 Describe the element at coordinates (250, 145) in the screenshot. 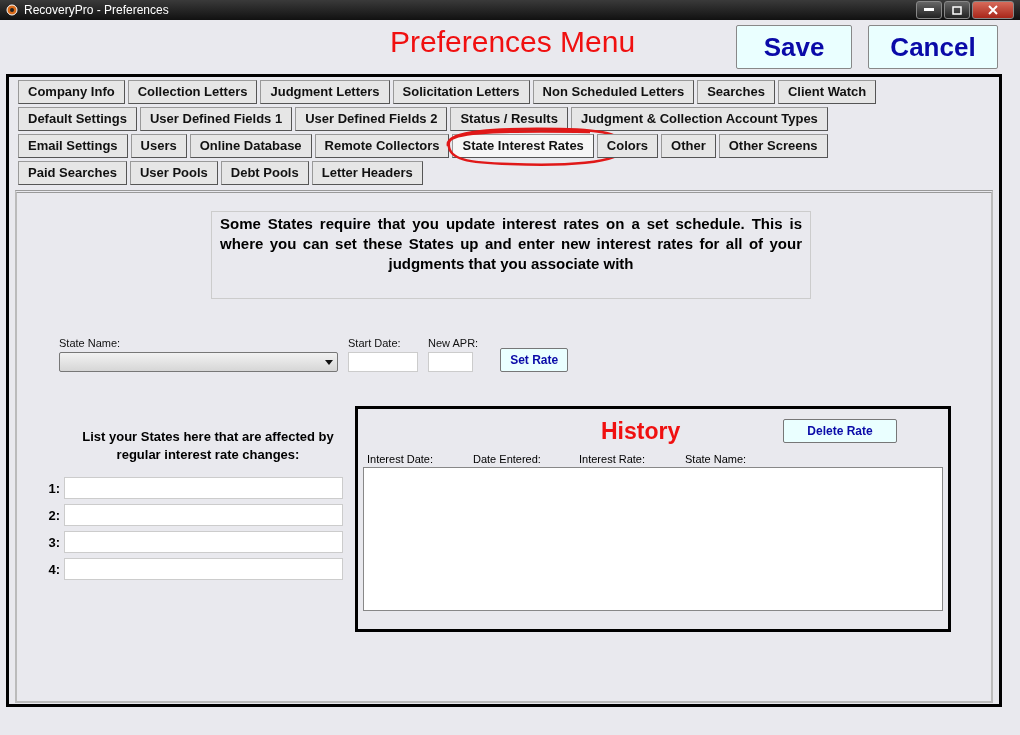

I see `tab: Online Database` at that location.